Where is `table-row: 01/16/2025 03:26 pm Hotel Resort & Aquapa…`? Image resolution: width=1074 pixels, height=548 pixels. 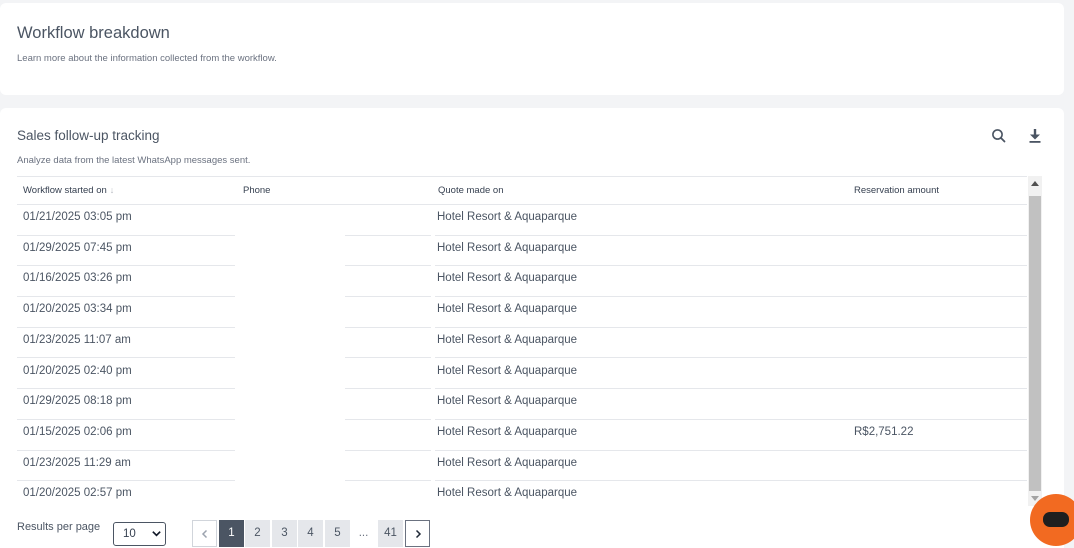
table-row: 01/16/2025 03:26 pm Hotel Resort & Aquapa… is located at coordinates (522, 282).